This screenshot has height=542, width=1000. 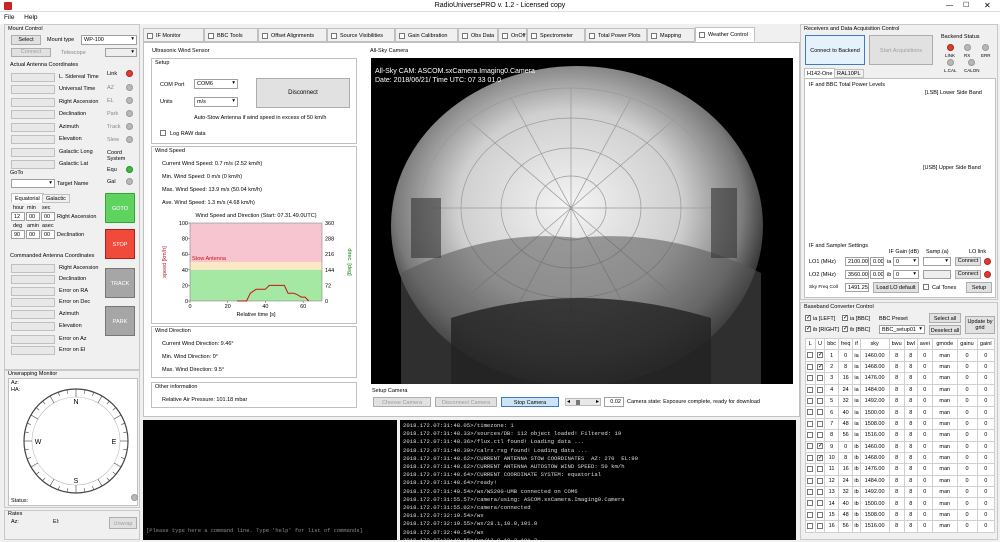 What do you see at coordinates (808, 318) in the screenshot?
I see `ia-left-checkbox` at bounding box center [808, 318].